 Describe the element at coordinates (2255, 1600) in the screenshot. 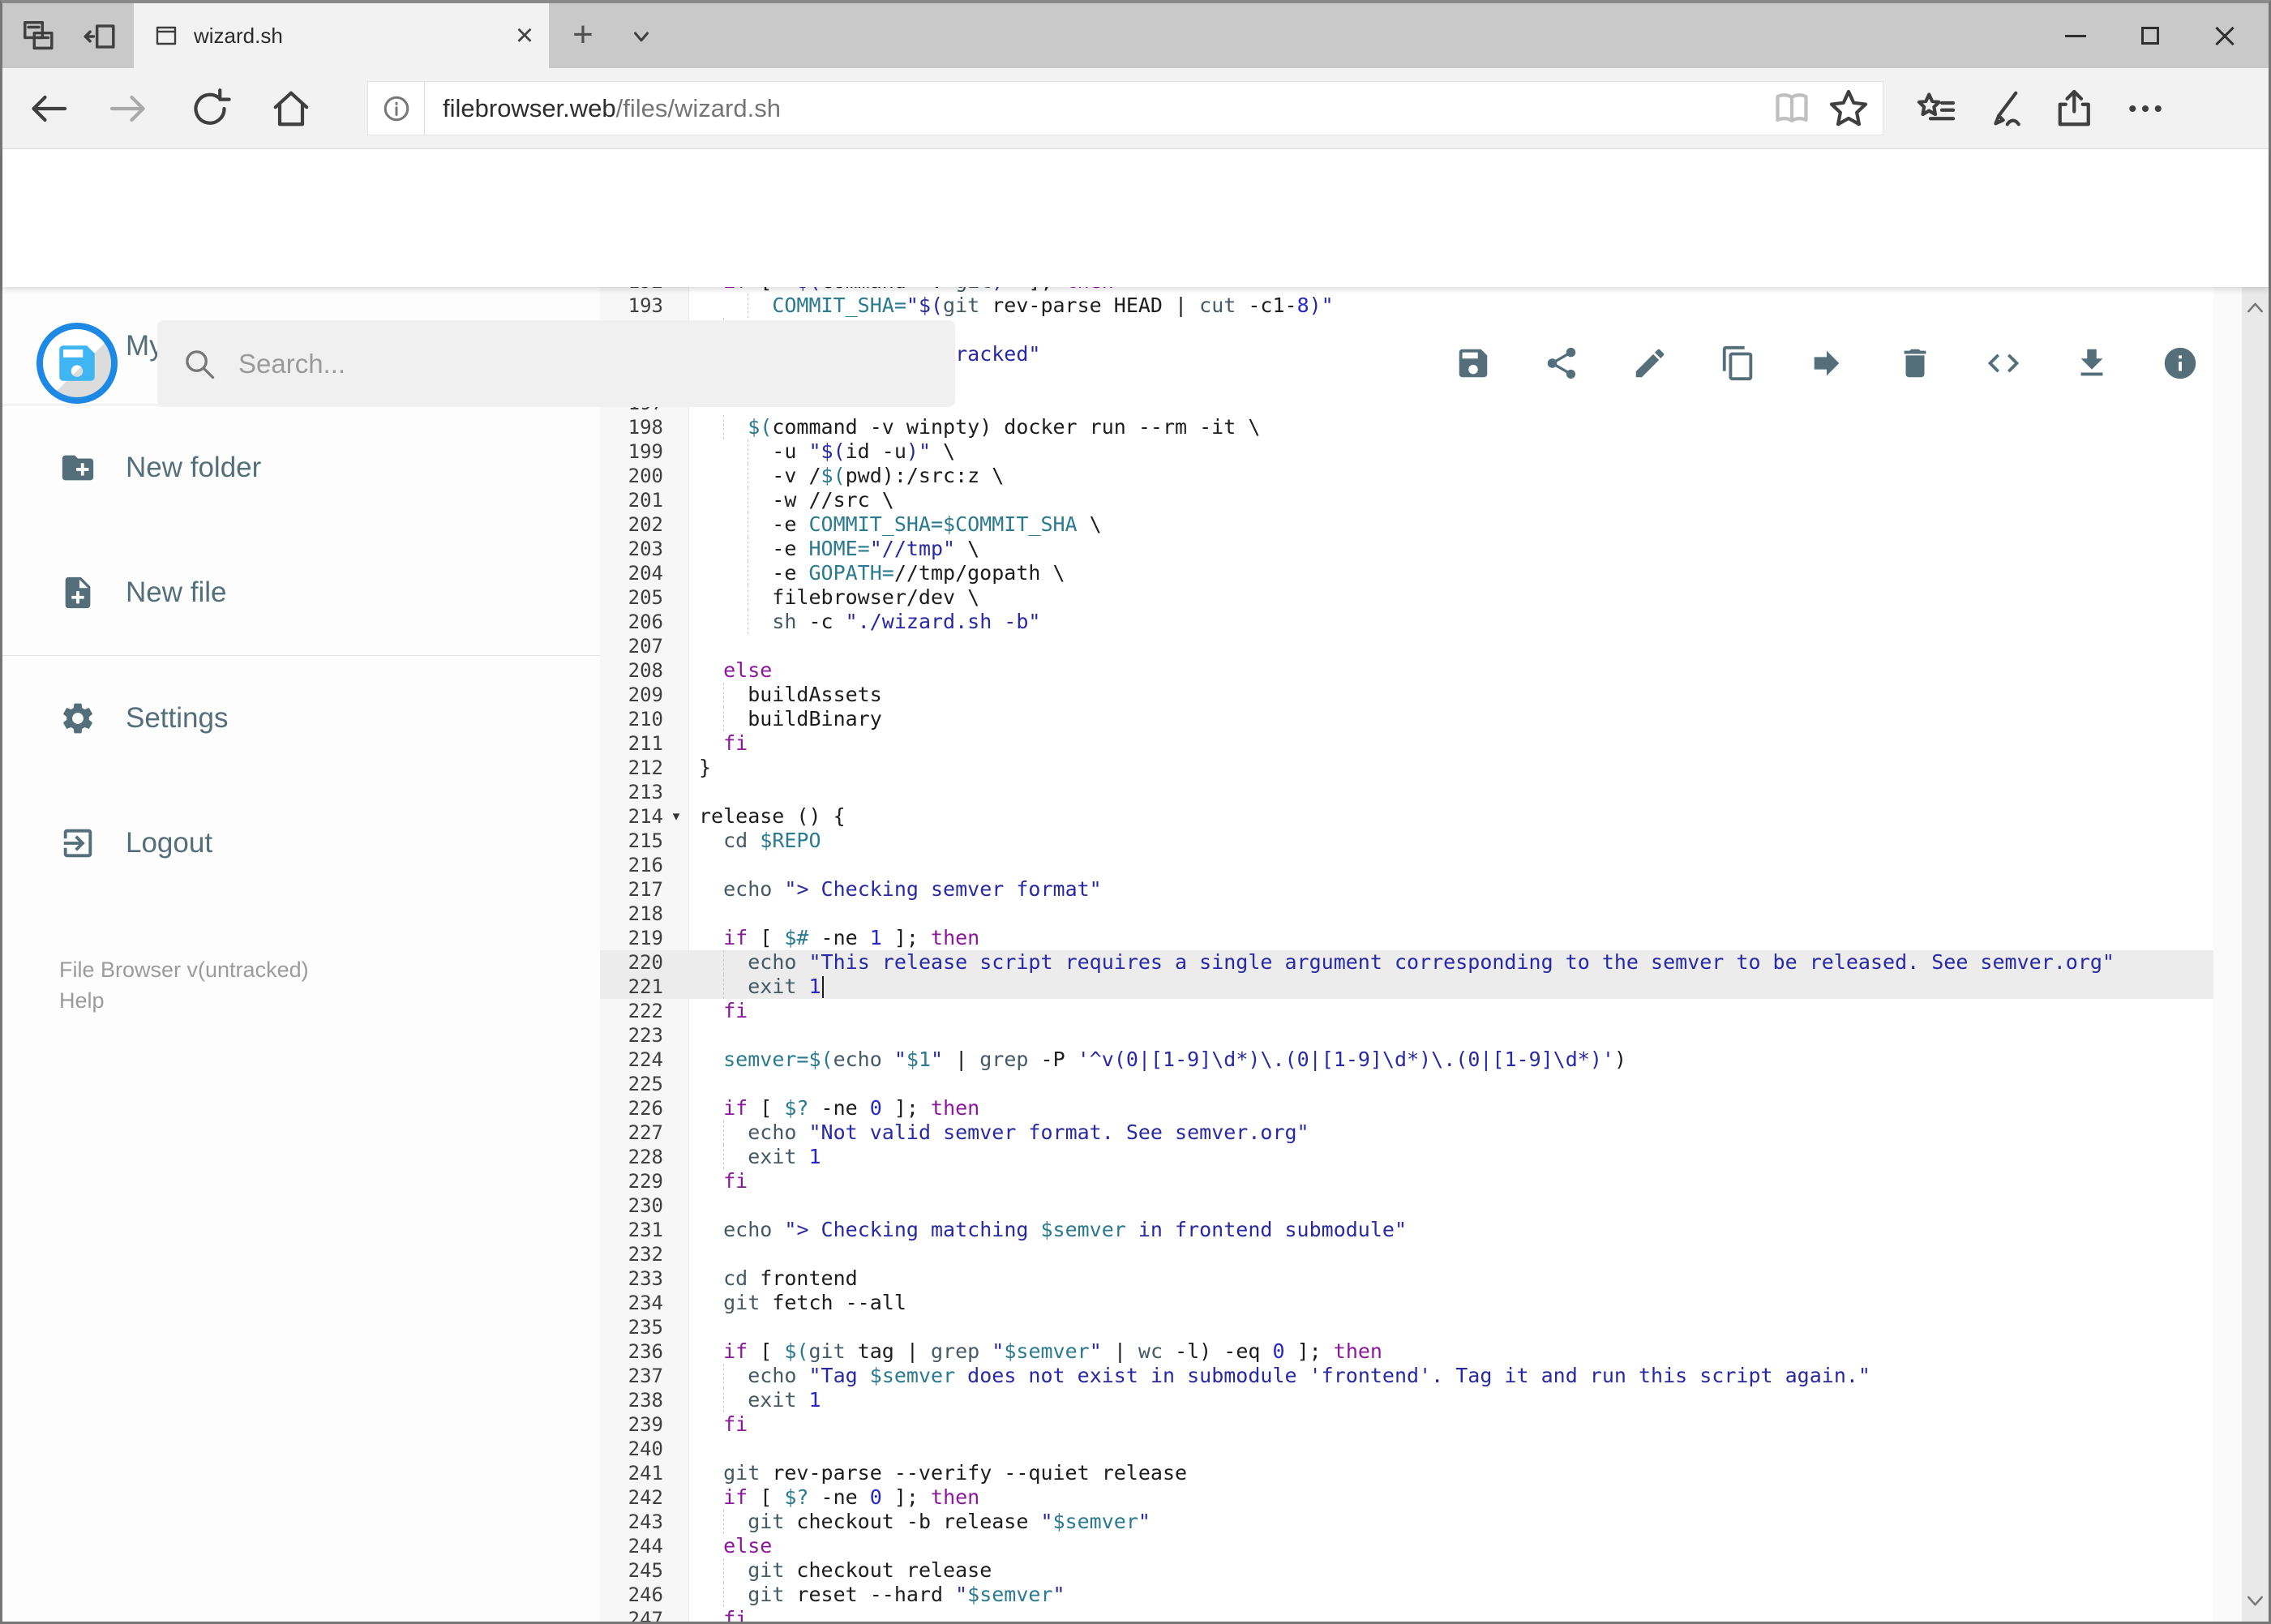

I see `scroll-down-icon` at that location.